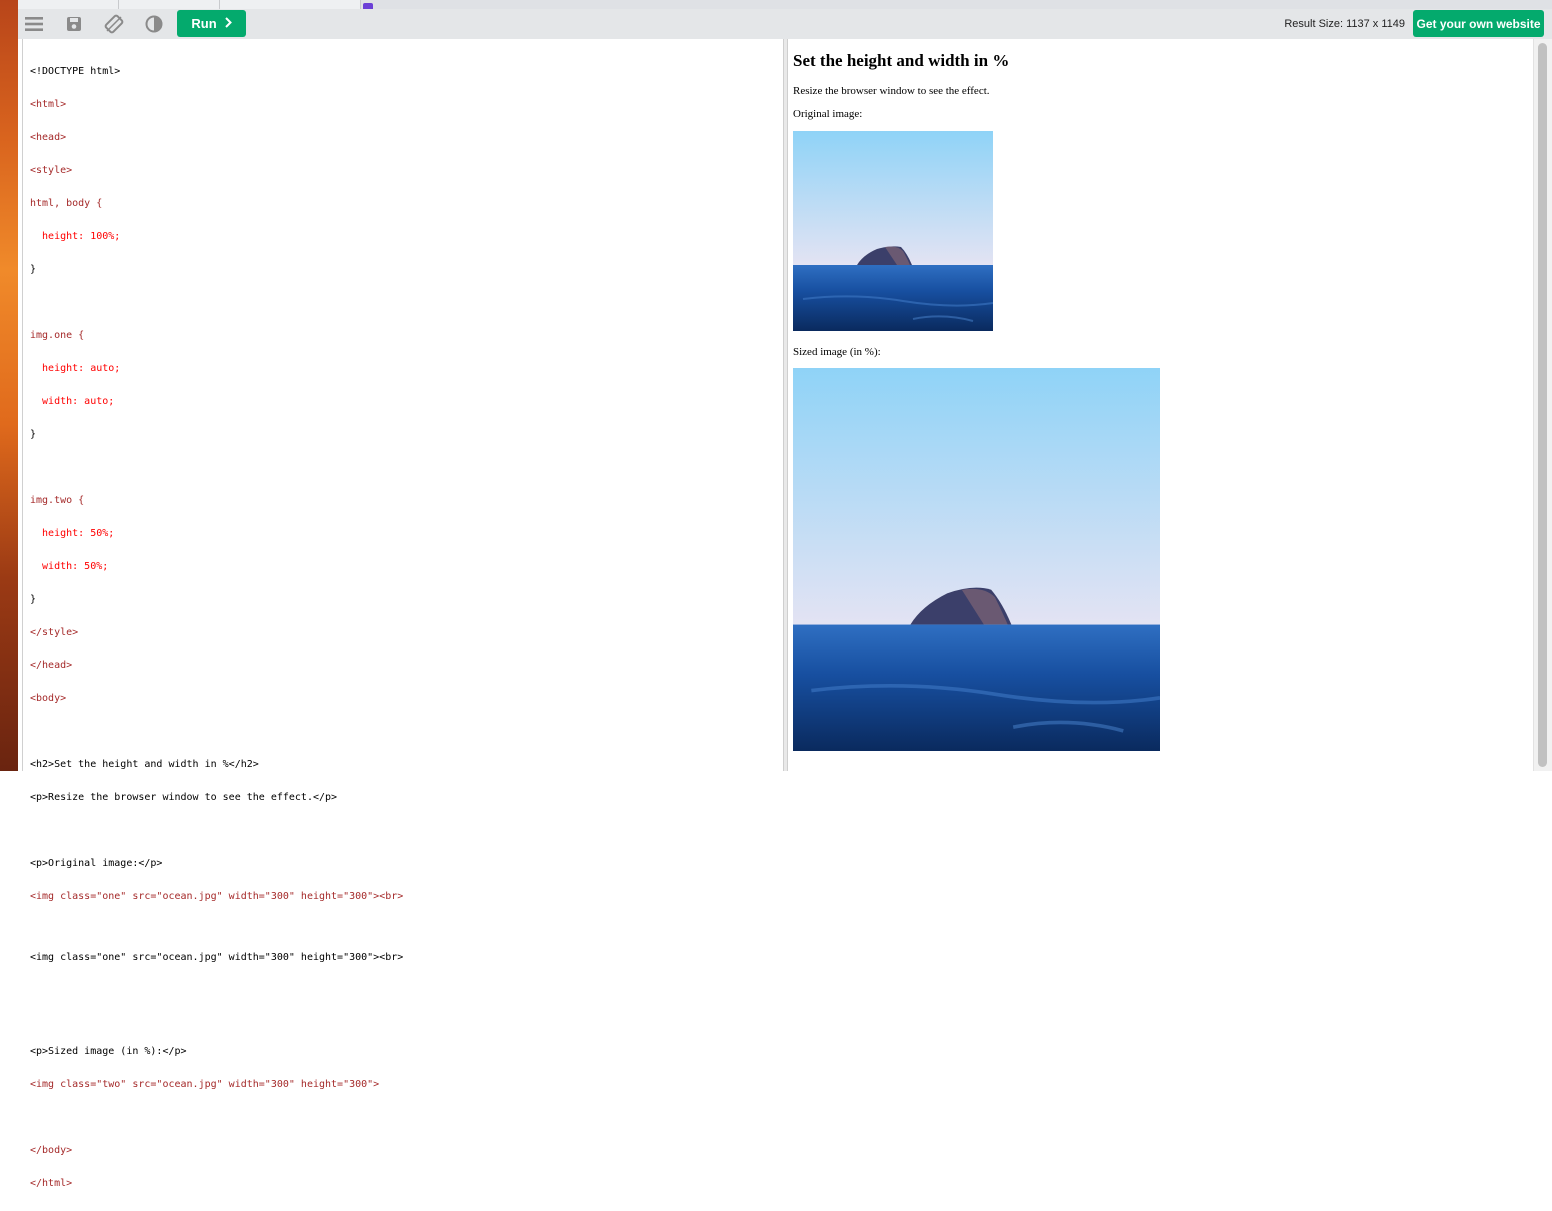 This screenshot has height=1211, width=1552. What do you see at coordinates (828, 114) in the screenshot?
I see `original-image-label: Original image:` at bounding box center [828, 114].